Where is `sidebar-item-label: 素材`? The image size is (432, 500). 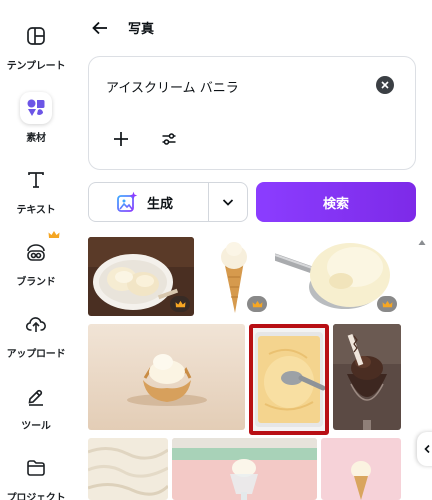 sidebar-item-label: 素材 is located at coordinates (36, 138).